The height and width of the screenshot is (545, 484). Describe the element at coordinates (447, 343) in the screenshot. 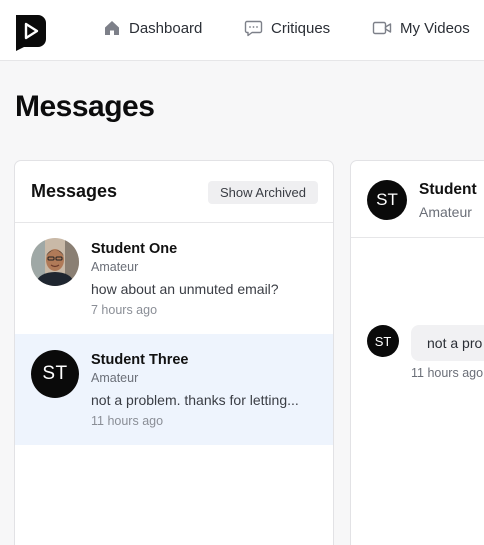

I see `message-bubble: not a pro` at that location.